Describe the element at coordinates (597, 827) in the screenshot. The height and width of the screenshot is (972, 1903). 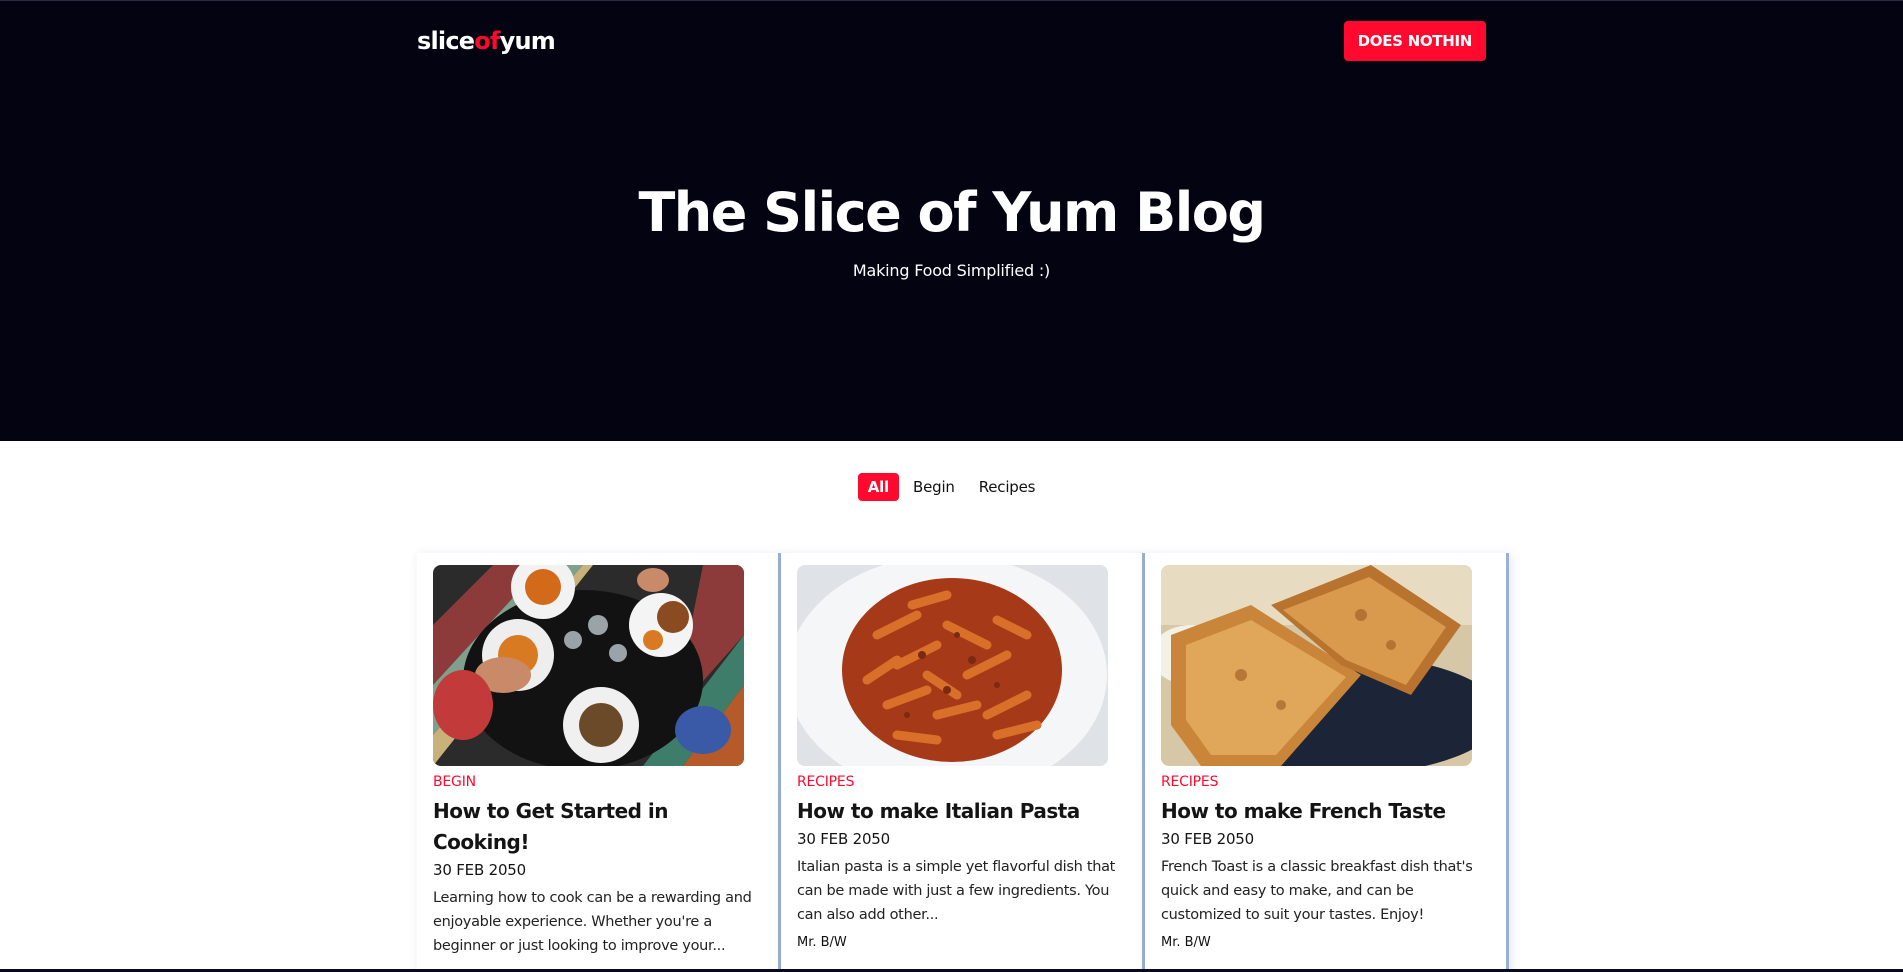
I see `post-title: How to Get Started in Cooking!` at that location.